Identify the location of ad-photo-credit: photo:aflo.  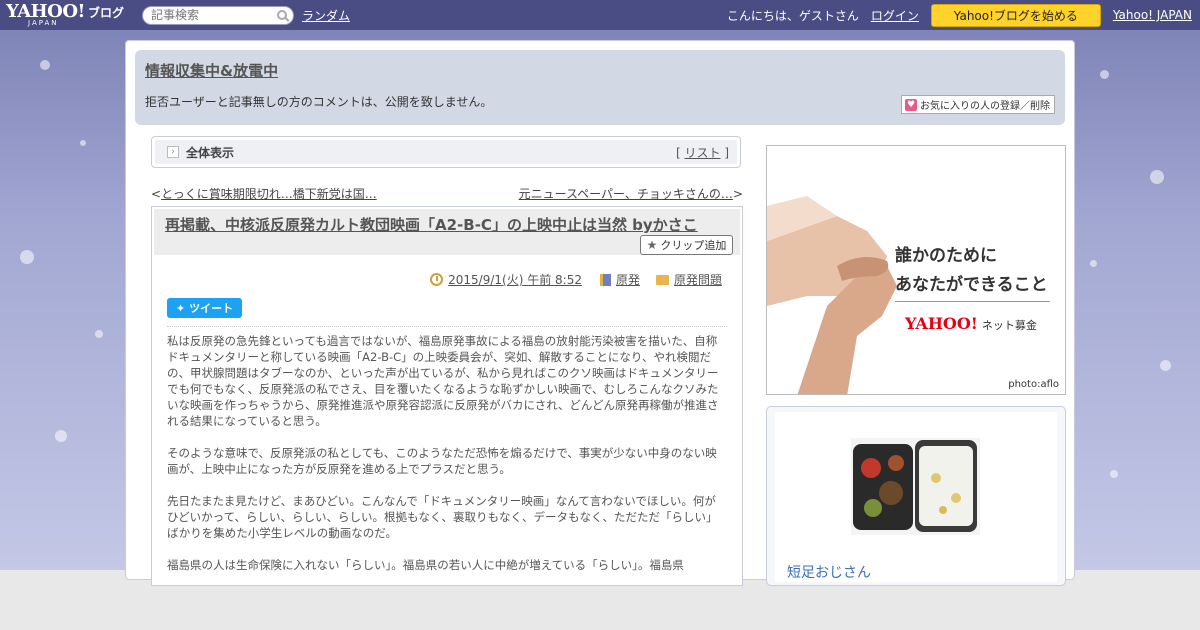
(1033, 384).